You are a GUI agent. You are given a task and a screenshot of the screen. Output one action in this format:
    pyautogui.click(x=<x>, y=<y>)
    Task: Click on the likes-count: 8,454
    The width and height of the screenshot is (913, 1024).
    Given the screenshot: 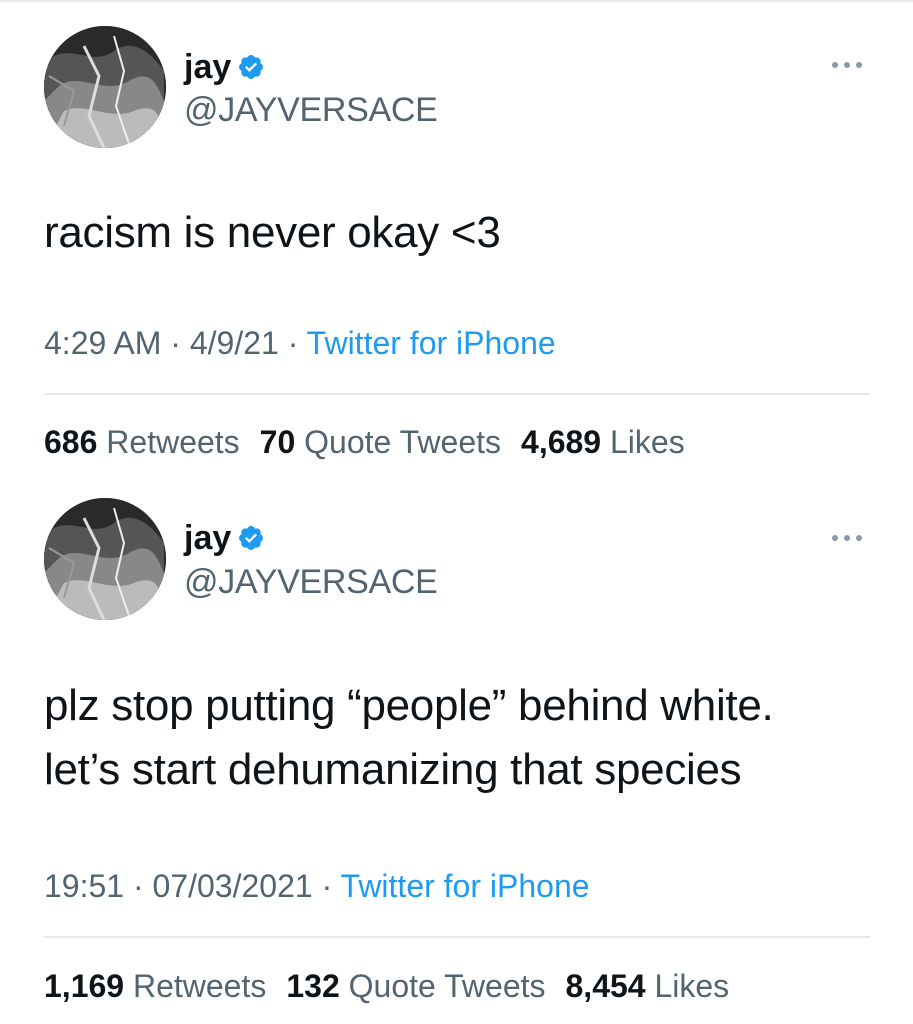 What is the action you would take?
    pyautogui.click(x=605, y=986)
    